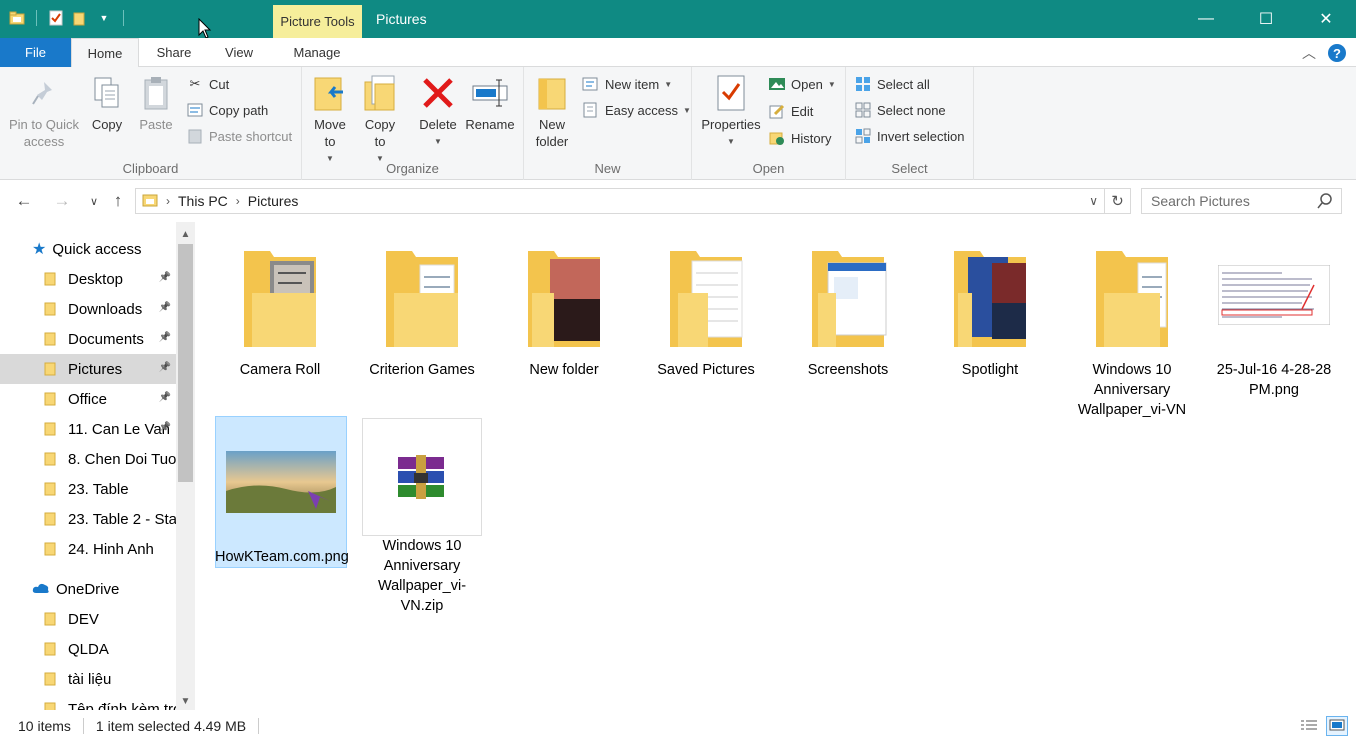 This screenshot has height=742, width=1356. Describe the element at coordinates (239, 136) in the screenshot. I see `paste-shortcut-button: Paste shortcut` at that location.